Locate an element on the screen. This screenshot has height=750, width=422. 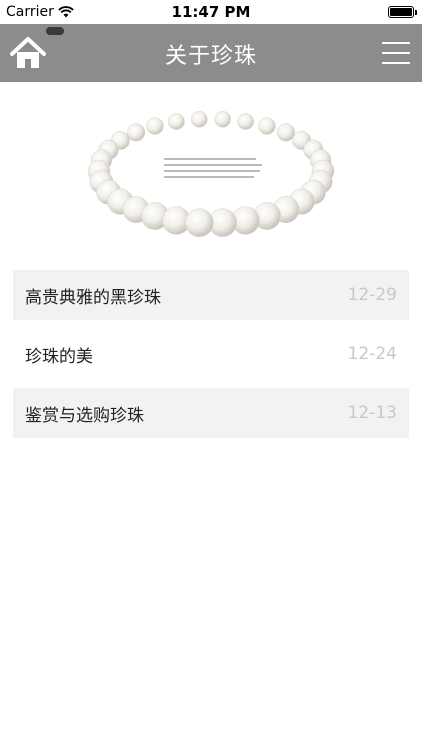
status-time: 11:47 PM is located at coordinates (211, 12).